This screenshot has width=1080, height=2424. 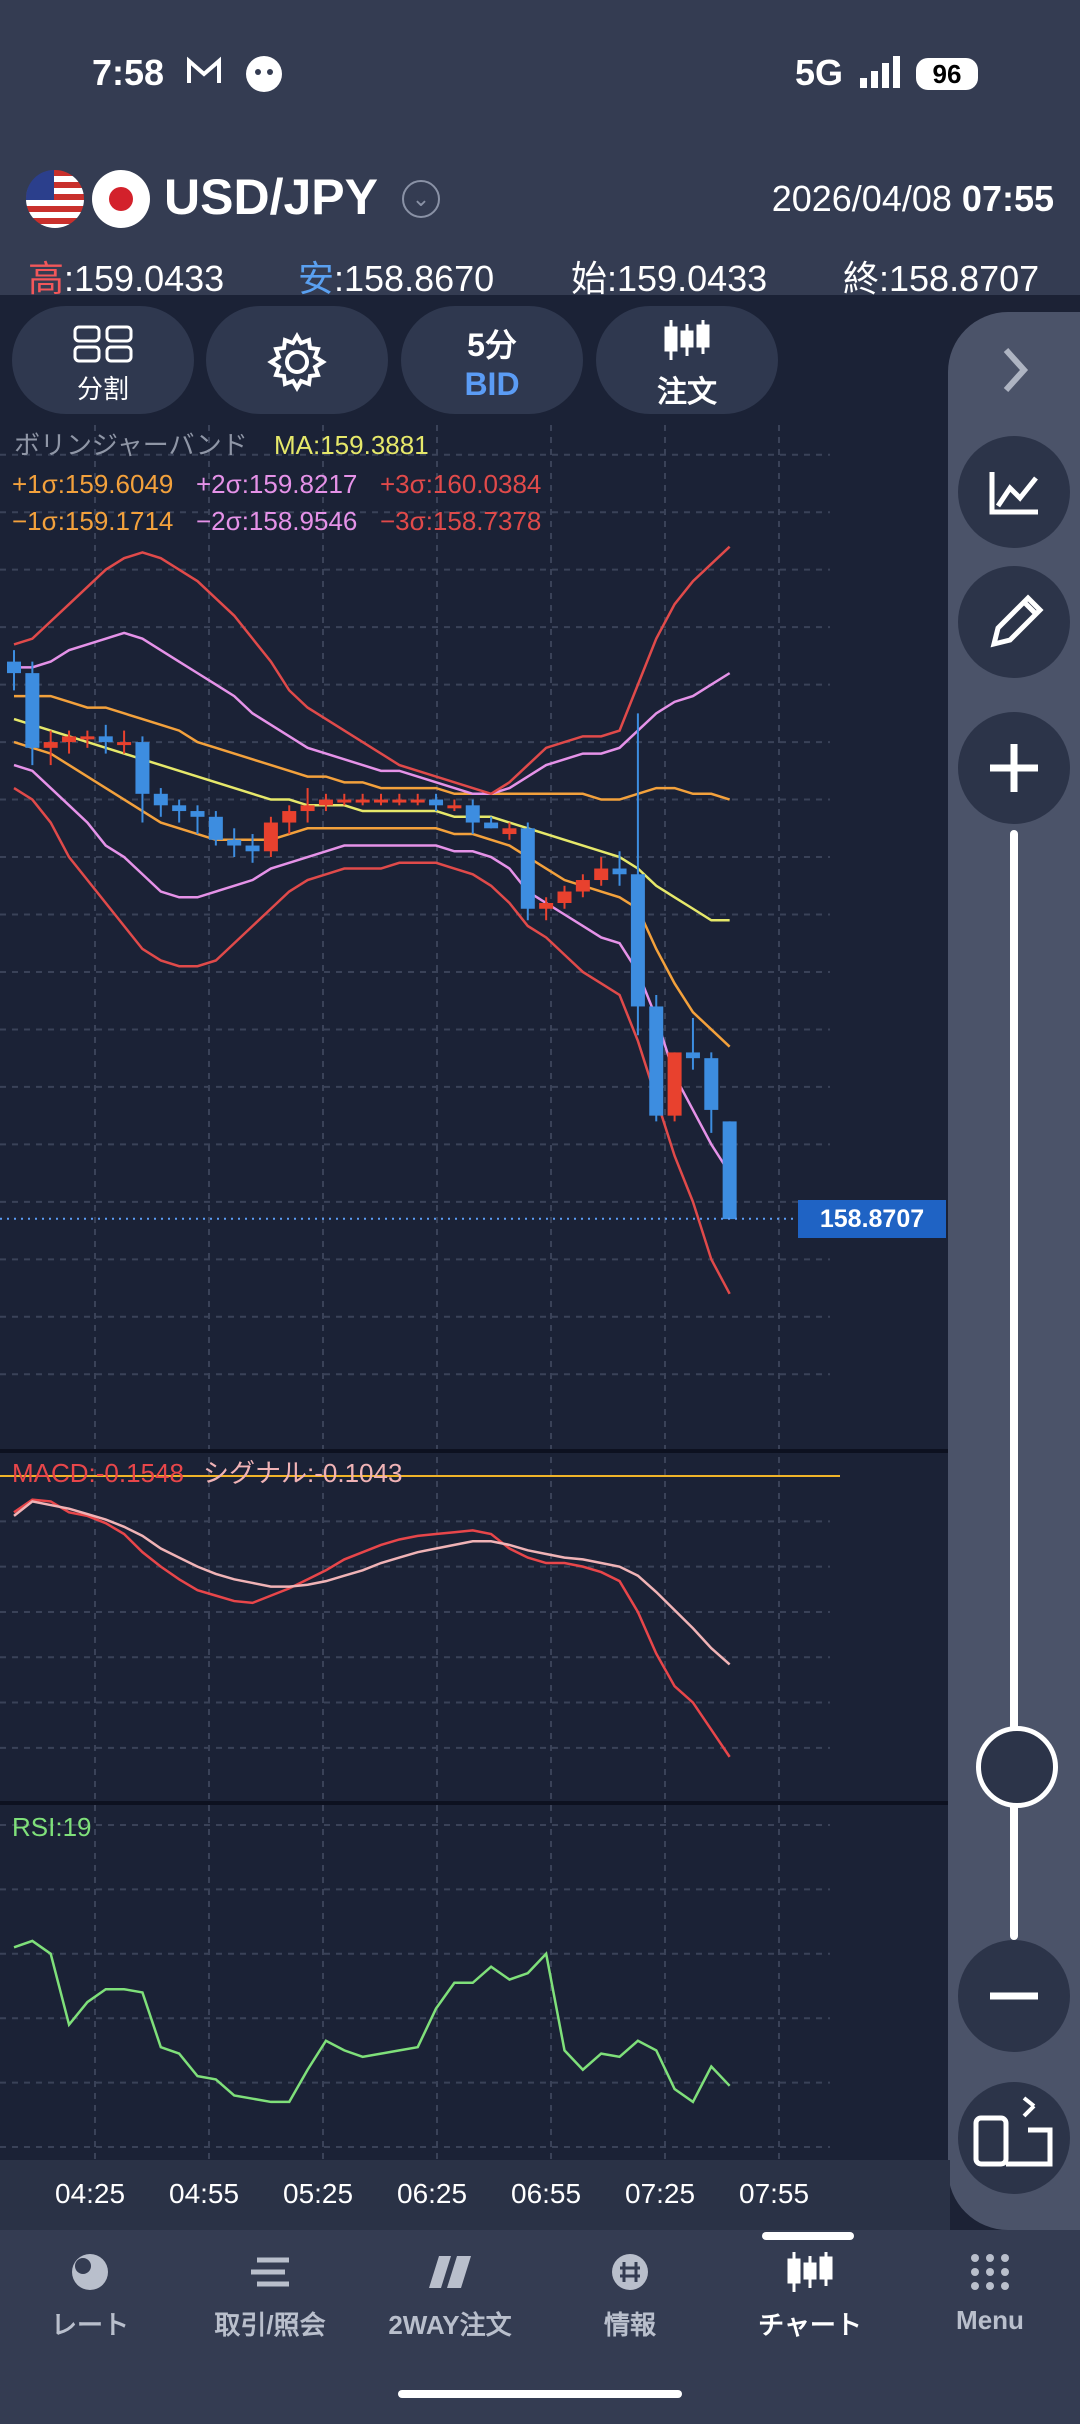 What do you see at coordinates (351, 445) in the screenshot?
I see `bollinger-ma-label: MA:159.3881` at bounding box center [351, 445].